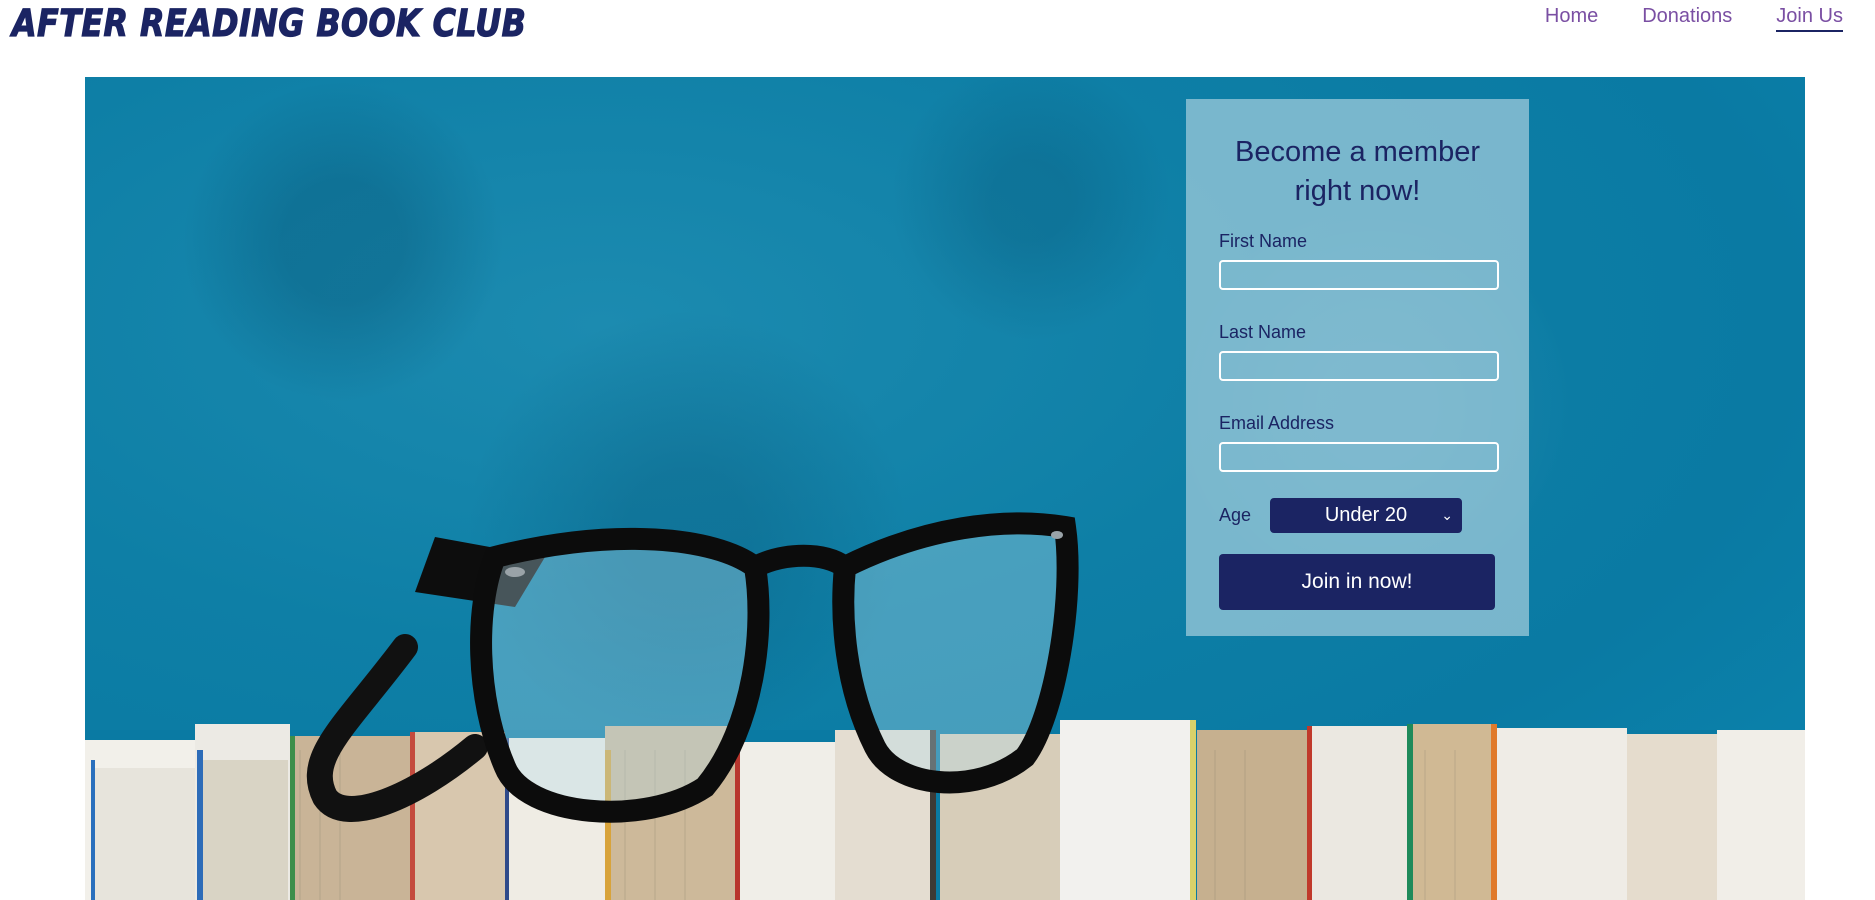  Describe the element at coordinates (1357, 171) in the screenshot. I see `form-title: Become a member right now!` at that location.